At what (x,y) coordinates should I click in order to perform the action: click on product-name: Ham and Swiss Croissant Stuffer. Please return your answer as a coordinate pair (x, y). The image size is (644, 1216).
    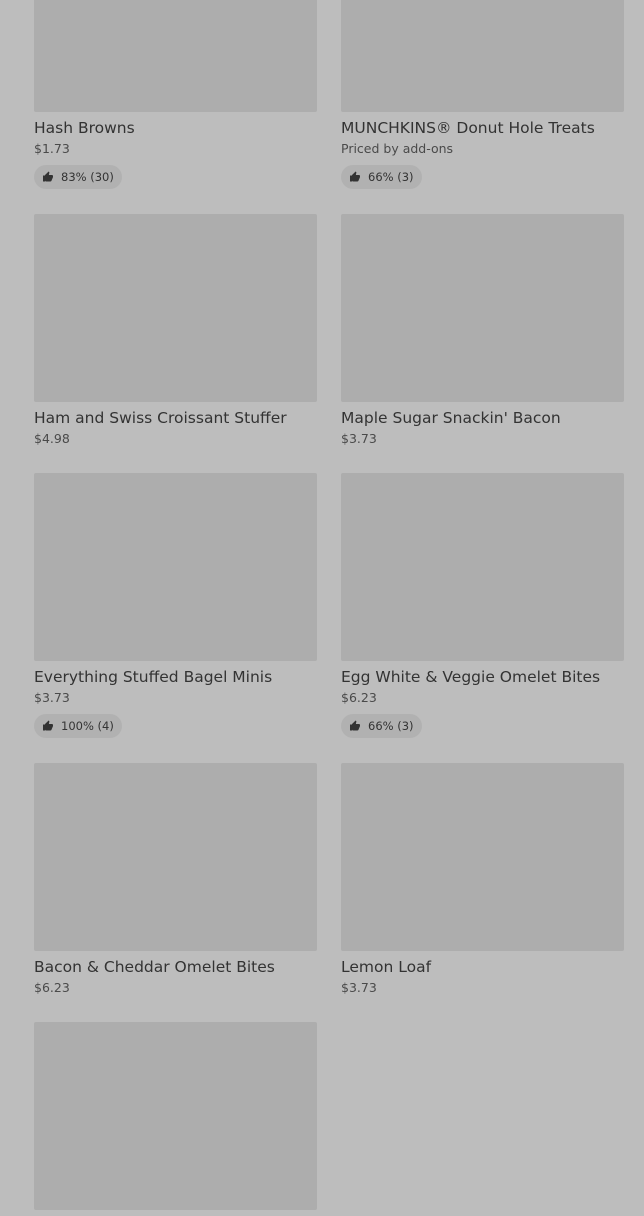
    Looking at the image, I should click on (175, 418).